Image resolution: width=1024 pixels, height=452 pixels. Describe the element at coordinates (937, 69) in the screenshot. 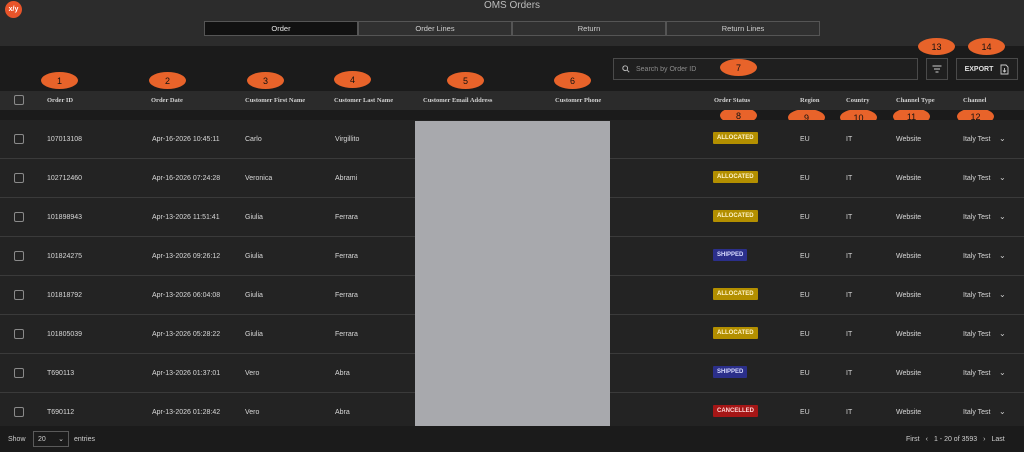

I see `filter-button` at that location.